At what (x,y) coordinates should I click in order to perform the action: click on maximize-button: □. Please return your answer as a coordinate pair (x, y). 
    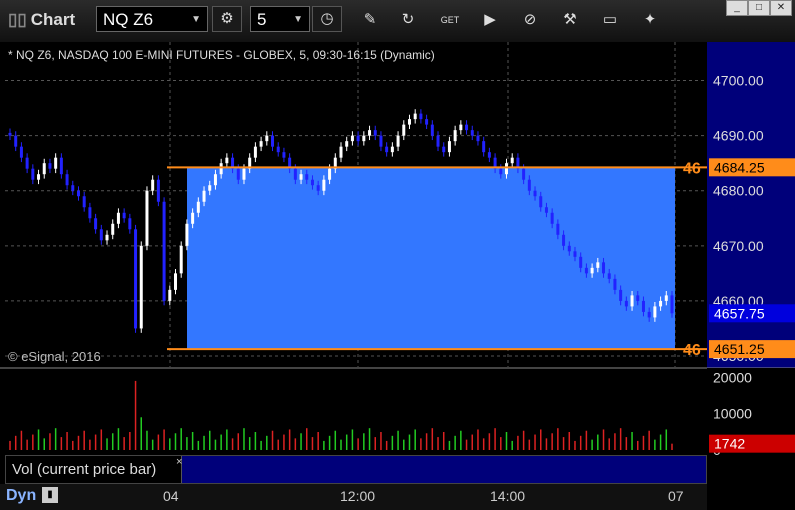
    Looking at the image, I should click on (759, 8).